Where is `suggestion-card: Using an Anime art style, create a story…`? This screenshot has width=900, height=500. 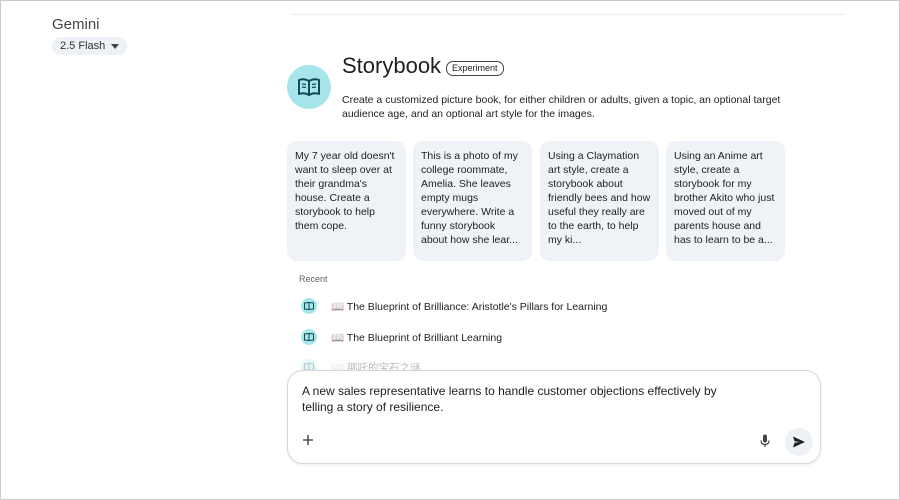 suggestion-card: Using an Anime art style, create a story… is located at coordinates (725, 201).